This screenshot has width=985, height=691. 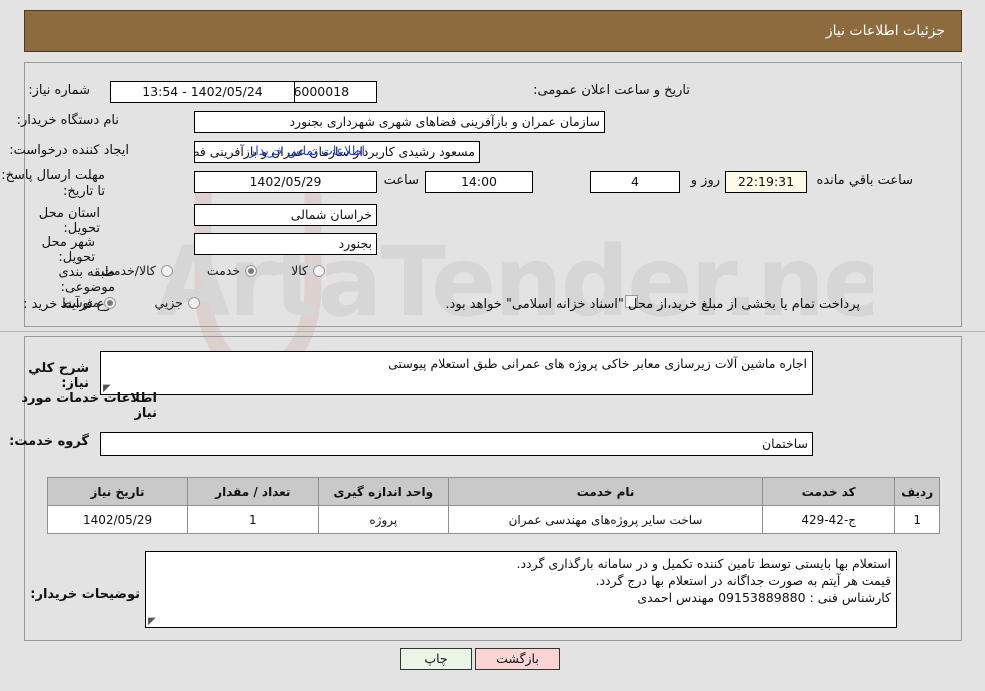 What do you see at coordinates (117, 519) in the screenshot?
I see `cell-date: 1402/05/29` at bounding box center [117, 519].